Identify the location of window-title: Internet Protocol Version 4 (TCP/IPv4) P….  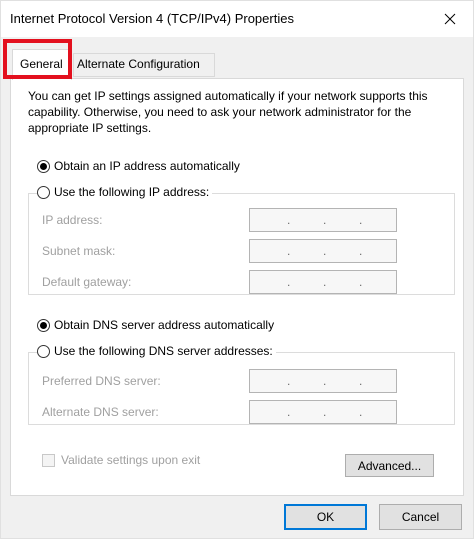
(152, 18).